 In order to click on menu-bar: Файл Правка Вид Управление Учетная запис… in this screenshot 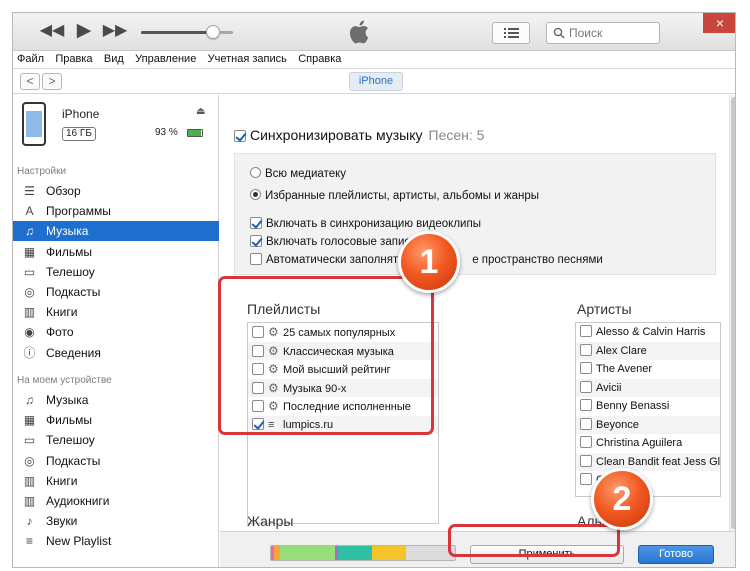, I will do `click(374, 60)`.